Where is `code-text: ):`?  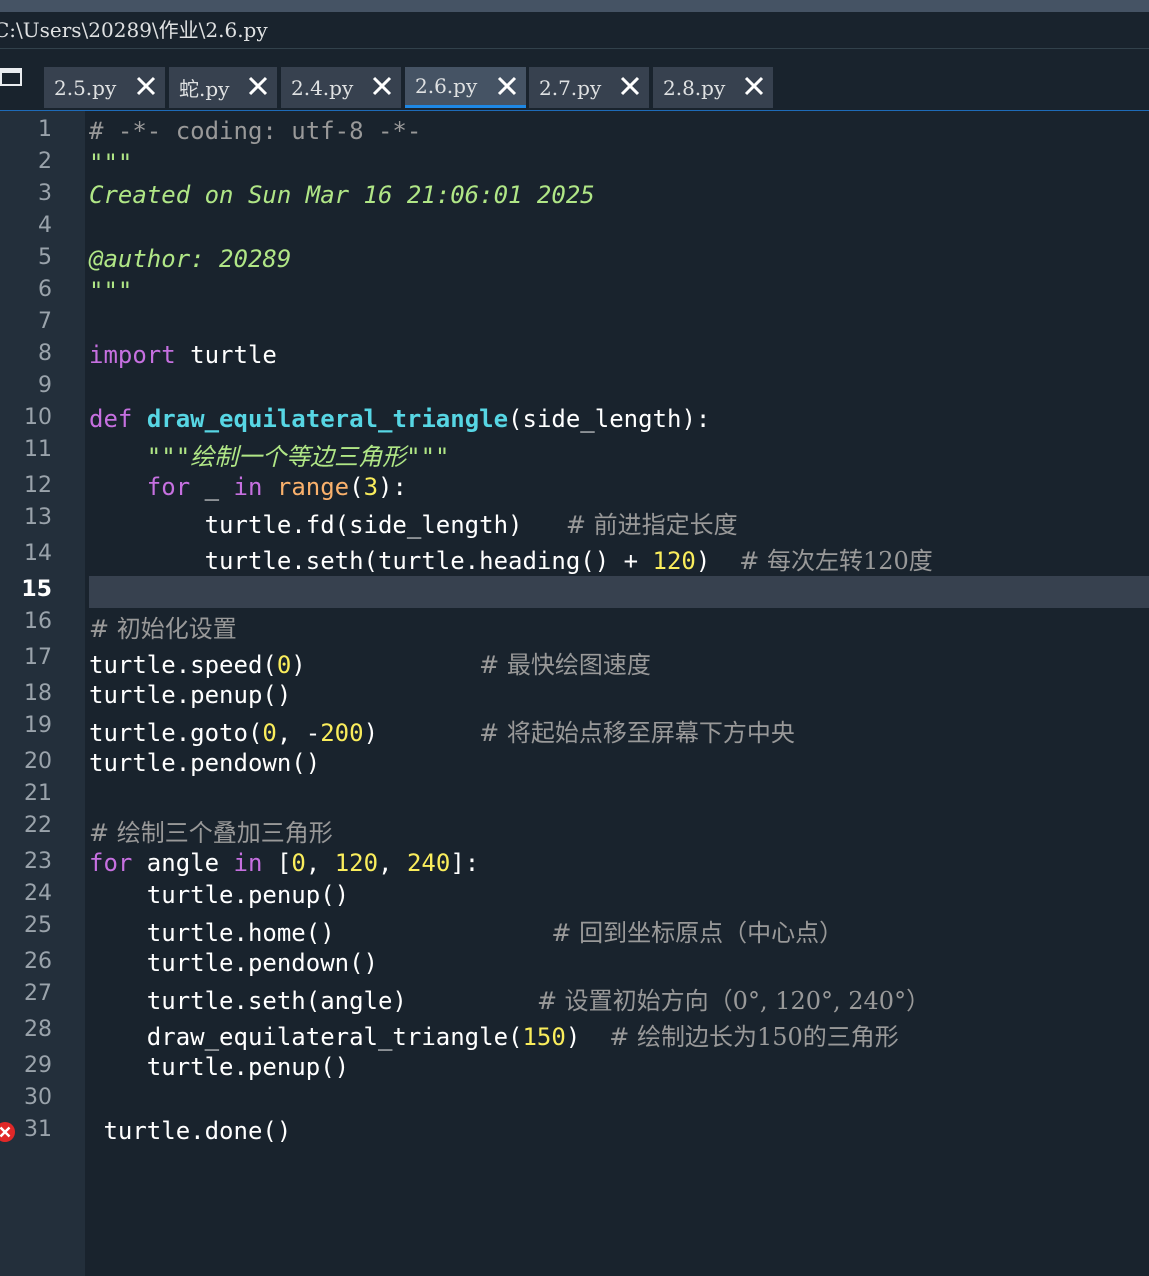 code-text: ): is located at coordinates (392, 487).